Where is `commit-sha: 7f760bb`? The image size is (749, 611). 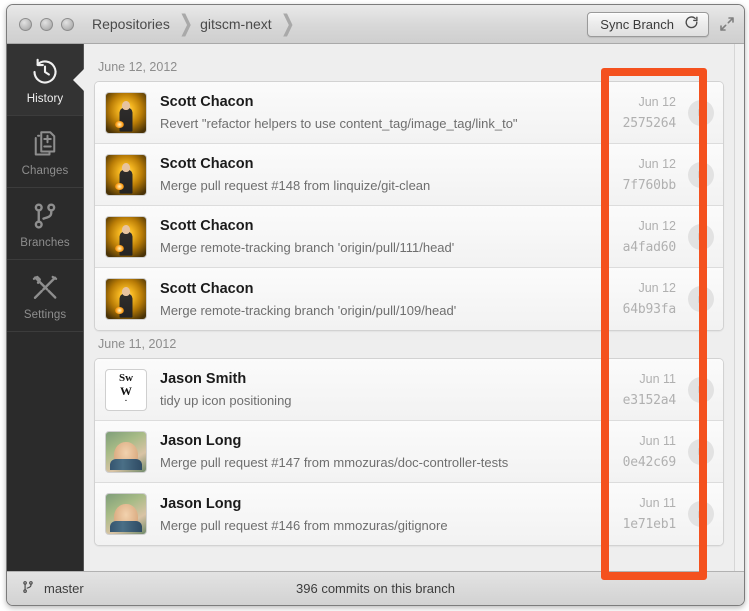
commit-sha: 7f760bb is located at coordinates (649, 185).